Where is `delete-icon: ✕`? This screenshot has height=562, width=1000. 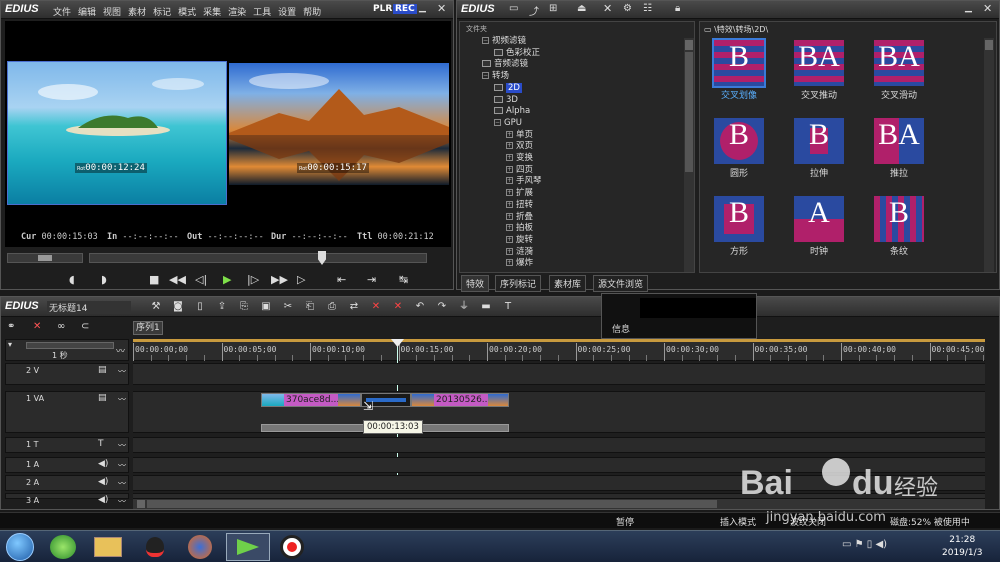
delete-icon: ✕ is located at coordinates (607, 8).